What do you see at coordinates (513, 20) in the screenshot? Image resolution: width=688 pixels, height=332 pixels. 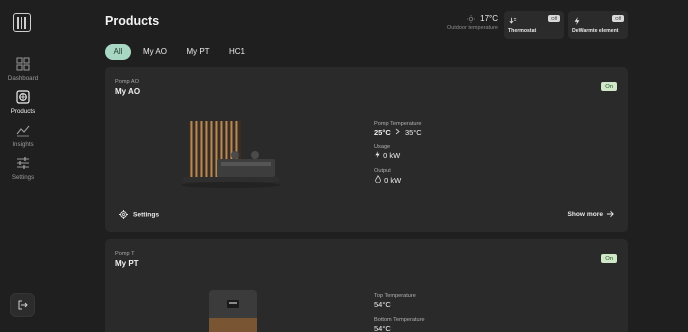 I see `thermostat-icon` at bounding box center [513, 20].